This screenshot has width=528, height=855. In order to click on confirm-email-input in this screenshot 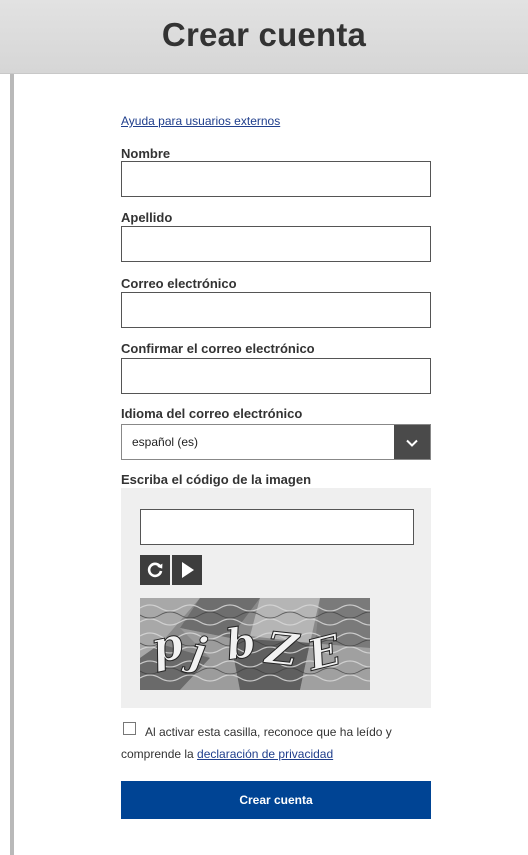, I will do `click(276, 376)`.